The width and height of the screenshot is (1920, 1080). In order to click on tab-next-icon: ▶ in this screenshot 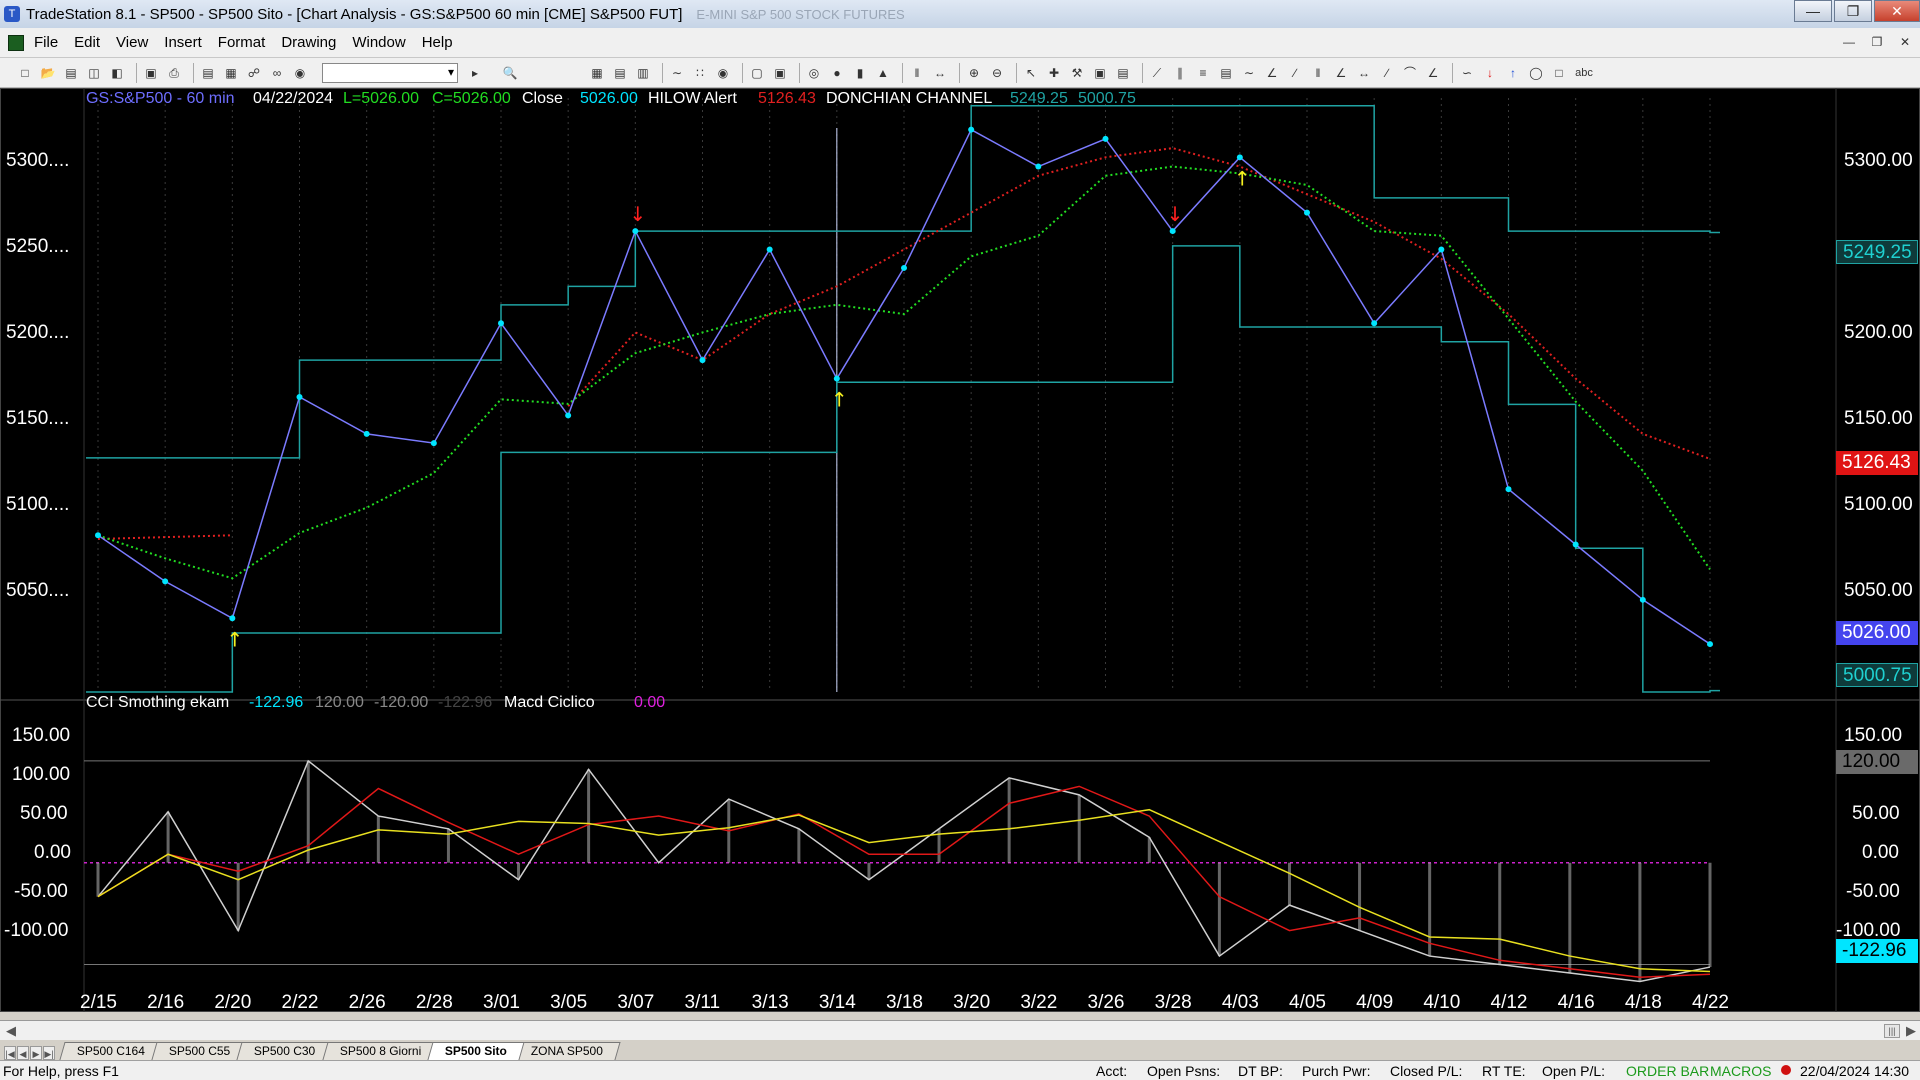, I will do `click(36, 1053)`.